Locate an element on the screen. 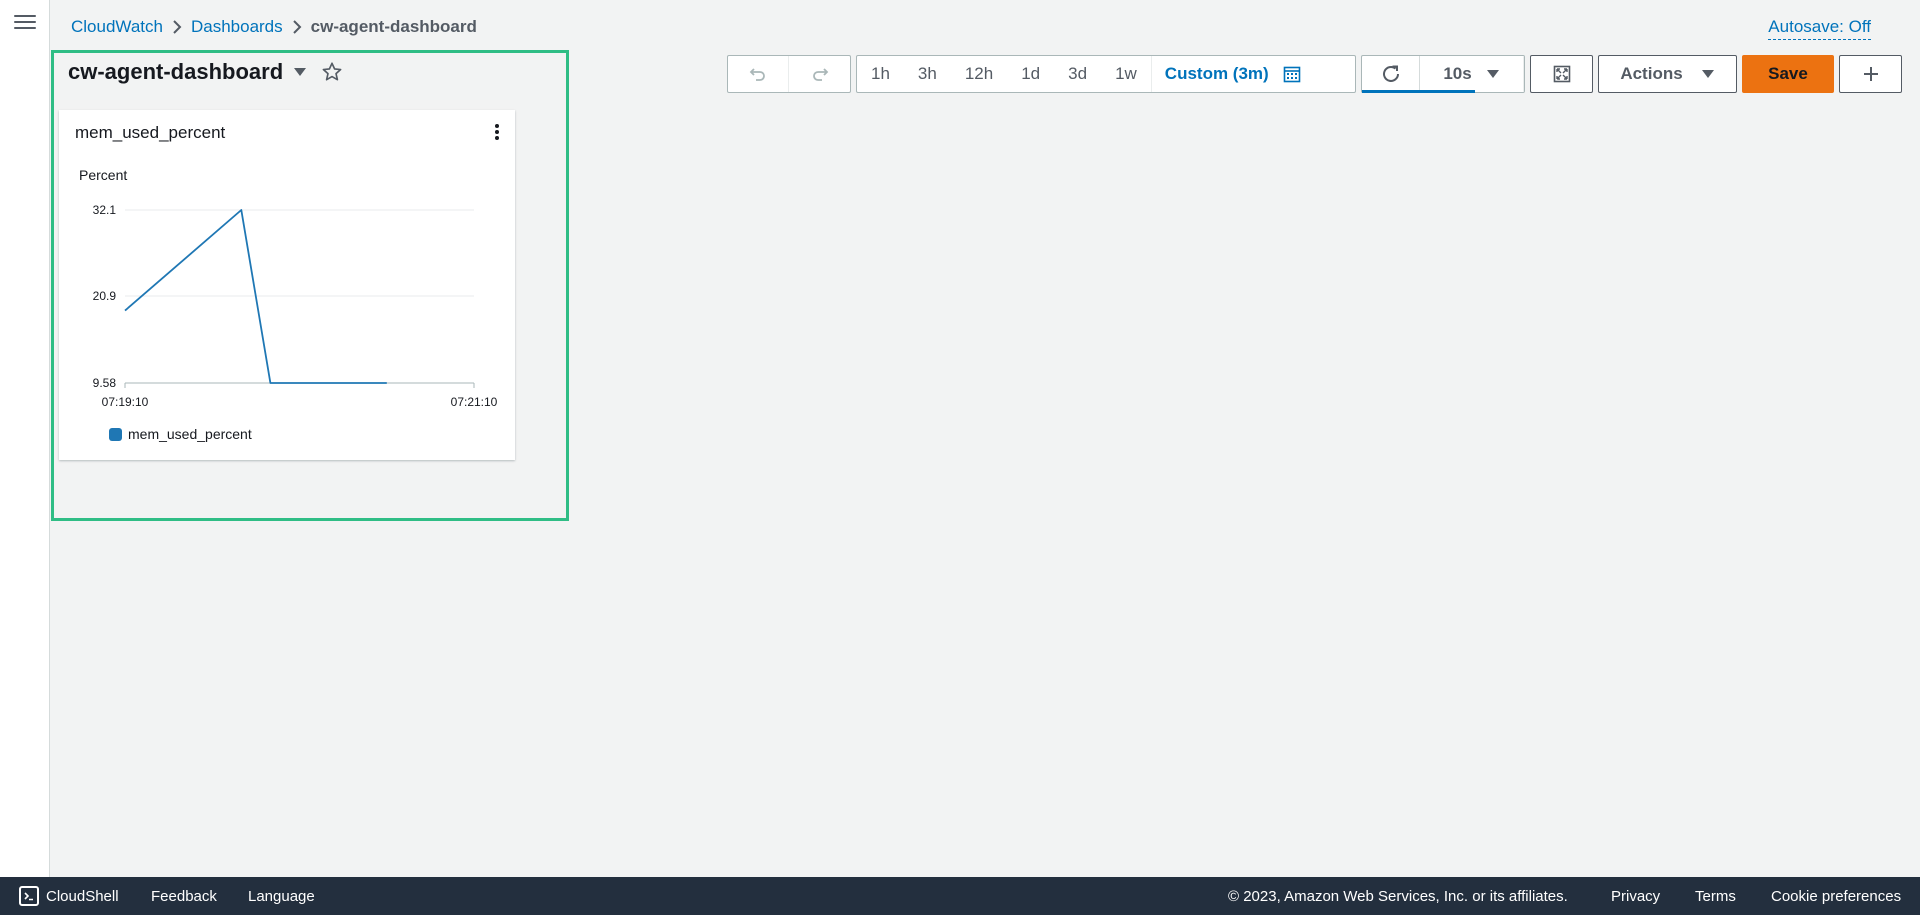  range-3d: 3d is located at coordinates (1077, 74).